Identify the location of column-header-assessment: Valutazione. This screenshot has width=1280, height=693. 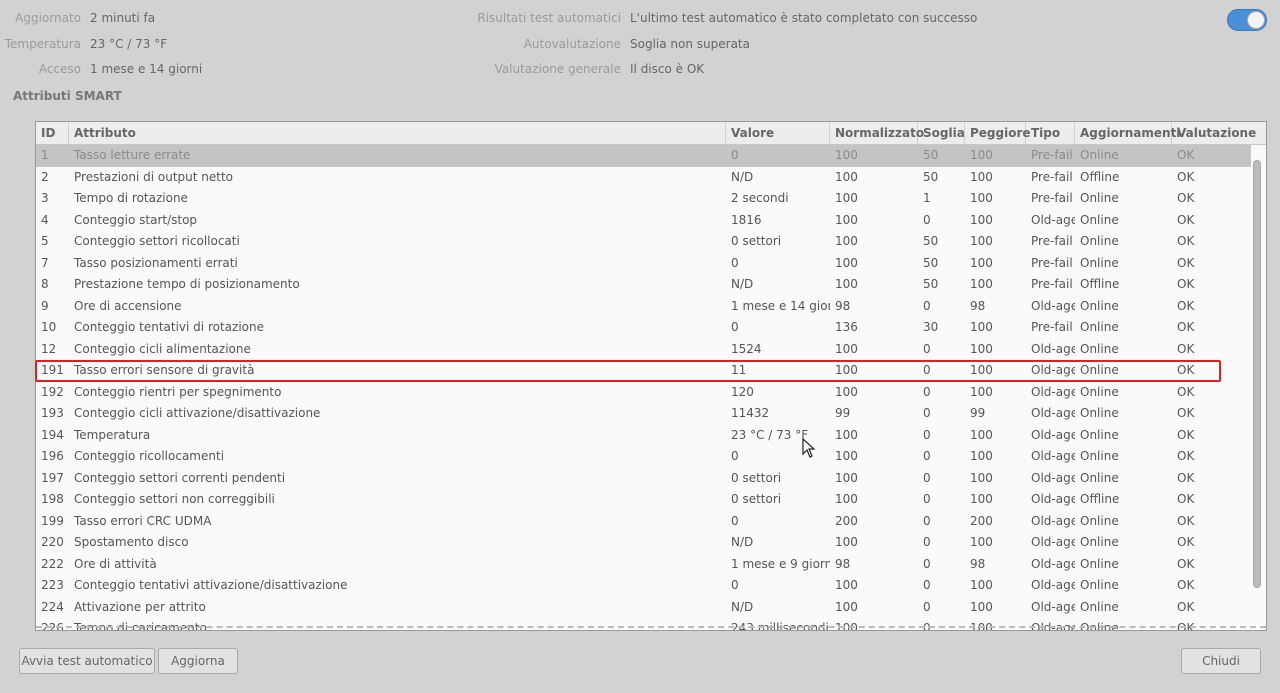
(1214, 133).